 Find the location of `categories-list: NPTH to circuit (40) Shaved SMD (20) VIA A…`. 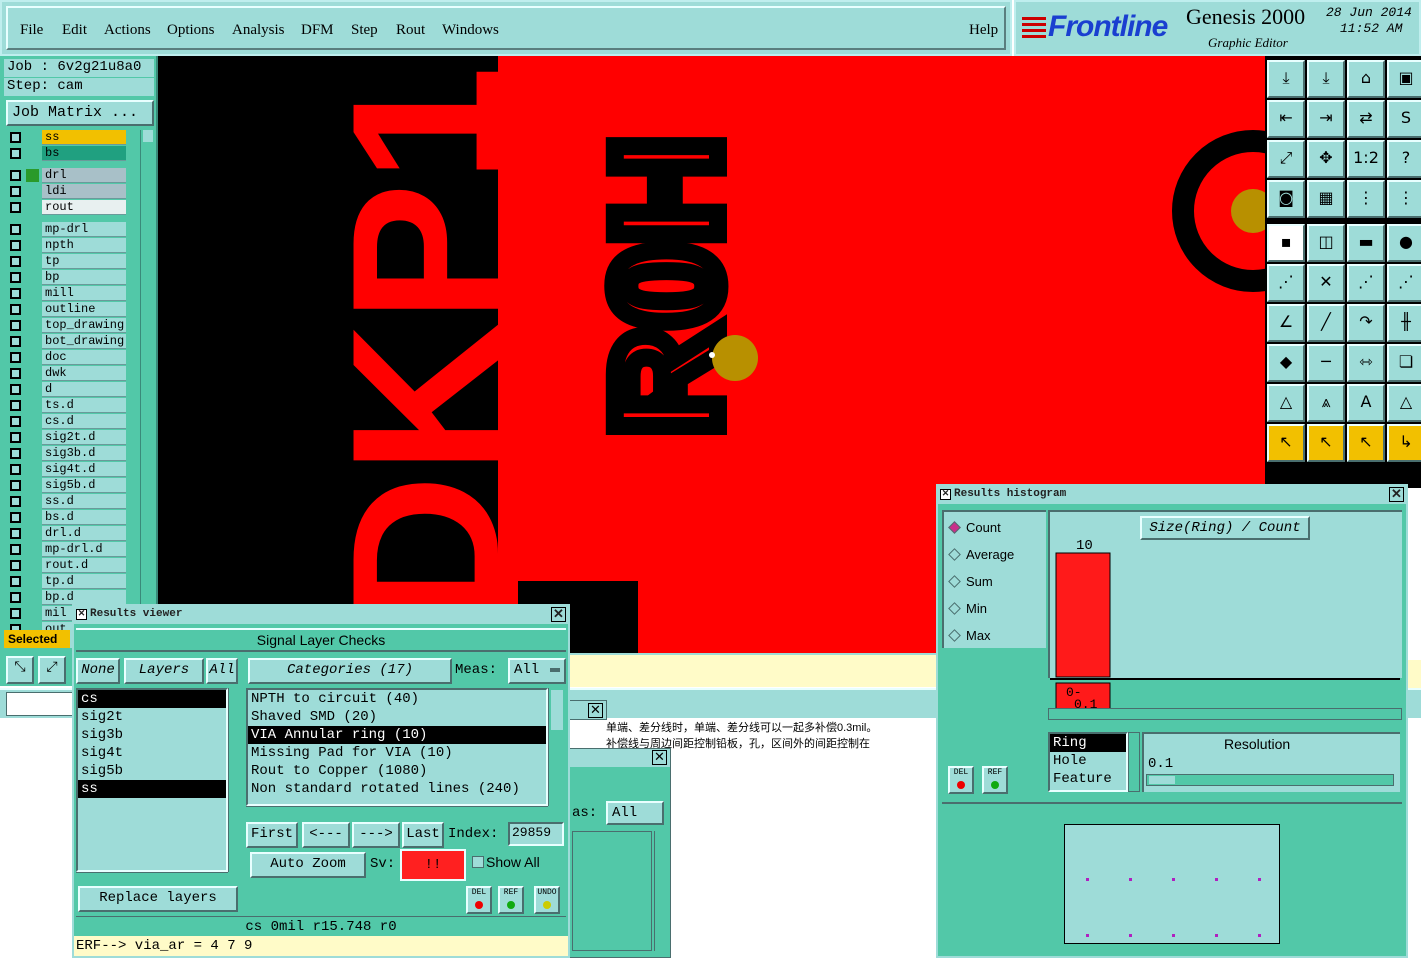

categories-list: NPTH to circuit (40) Shaved SMD (20) VIA A… is located at coordinates (397, 747).